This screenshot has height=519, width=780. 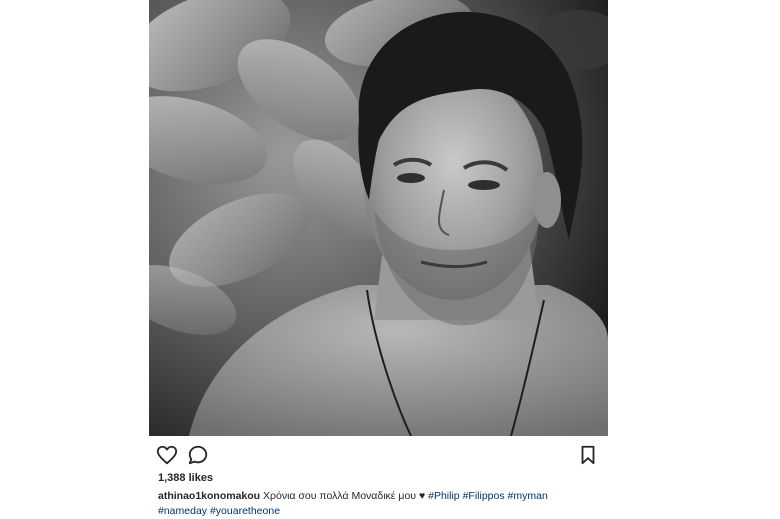 What do you see at coordinates (344, 496) in the screenshot?
I see `caption-text: Χρόνια σου πολλά Μοναδικέ μου ♥` at bounding box center [344, 496].